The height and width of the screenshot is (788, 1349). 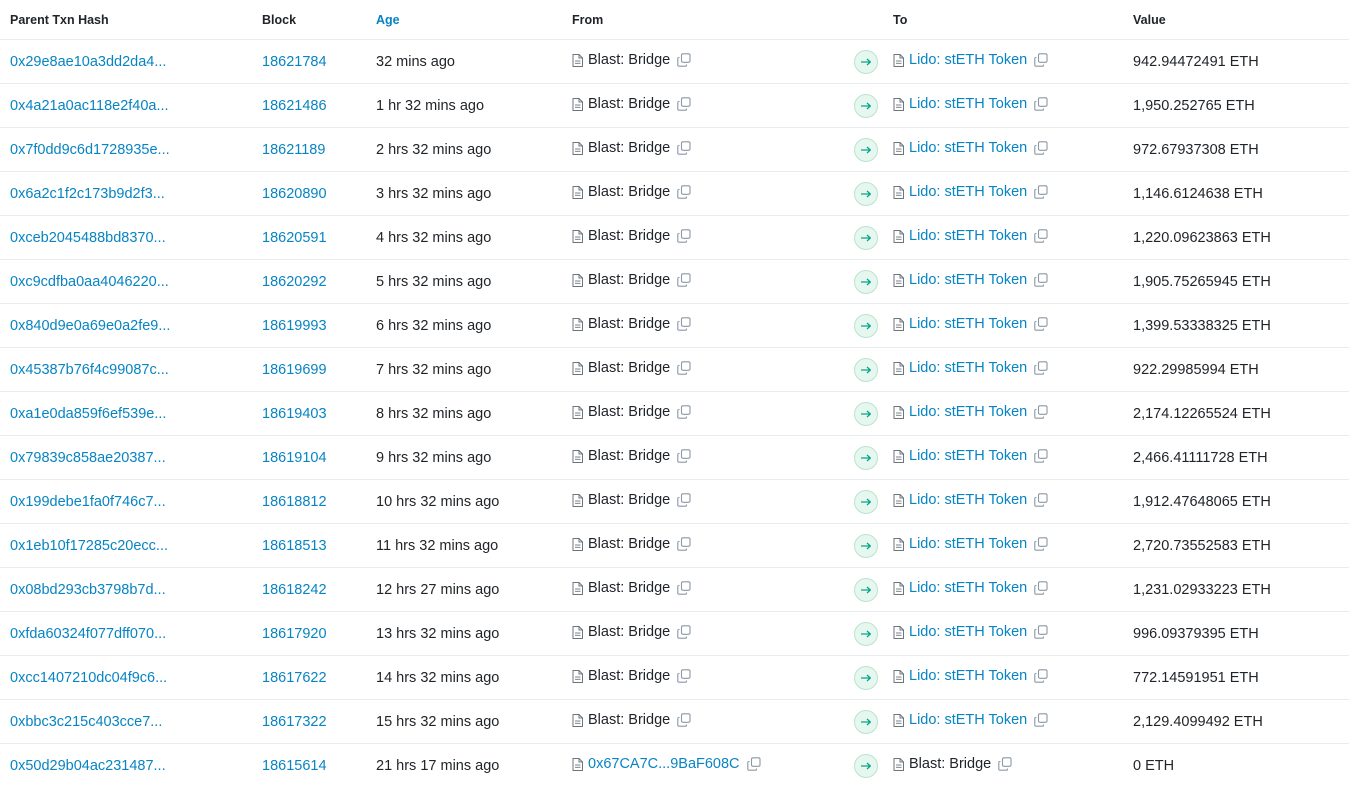 I want to click on block-link: 18618242, so click(x=294, y=590).